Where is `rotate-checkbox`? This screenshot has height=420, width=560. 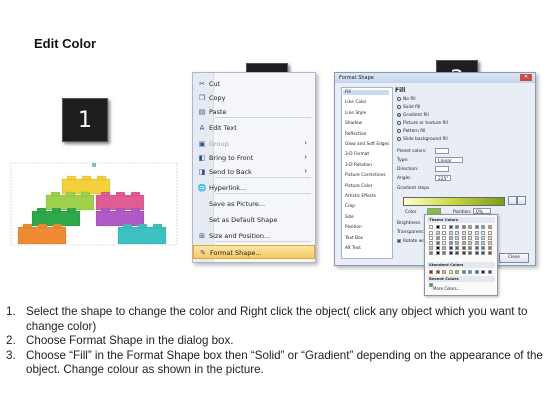
rotate-checkbox is located at coordinates (399, 241).